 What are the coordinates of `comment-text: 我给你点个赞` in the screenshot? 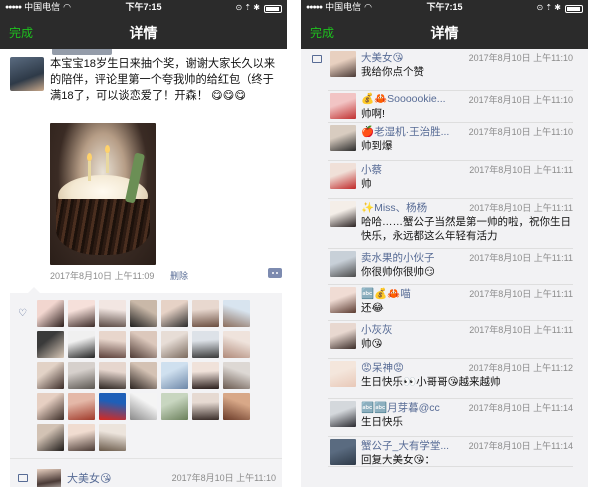 It's located at (392, 72).